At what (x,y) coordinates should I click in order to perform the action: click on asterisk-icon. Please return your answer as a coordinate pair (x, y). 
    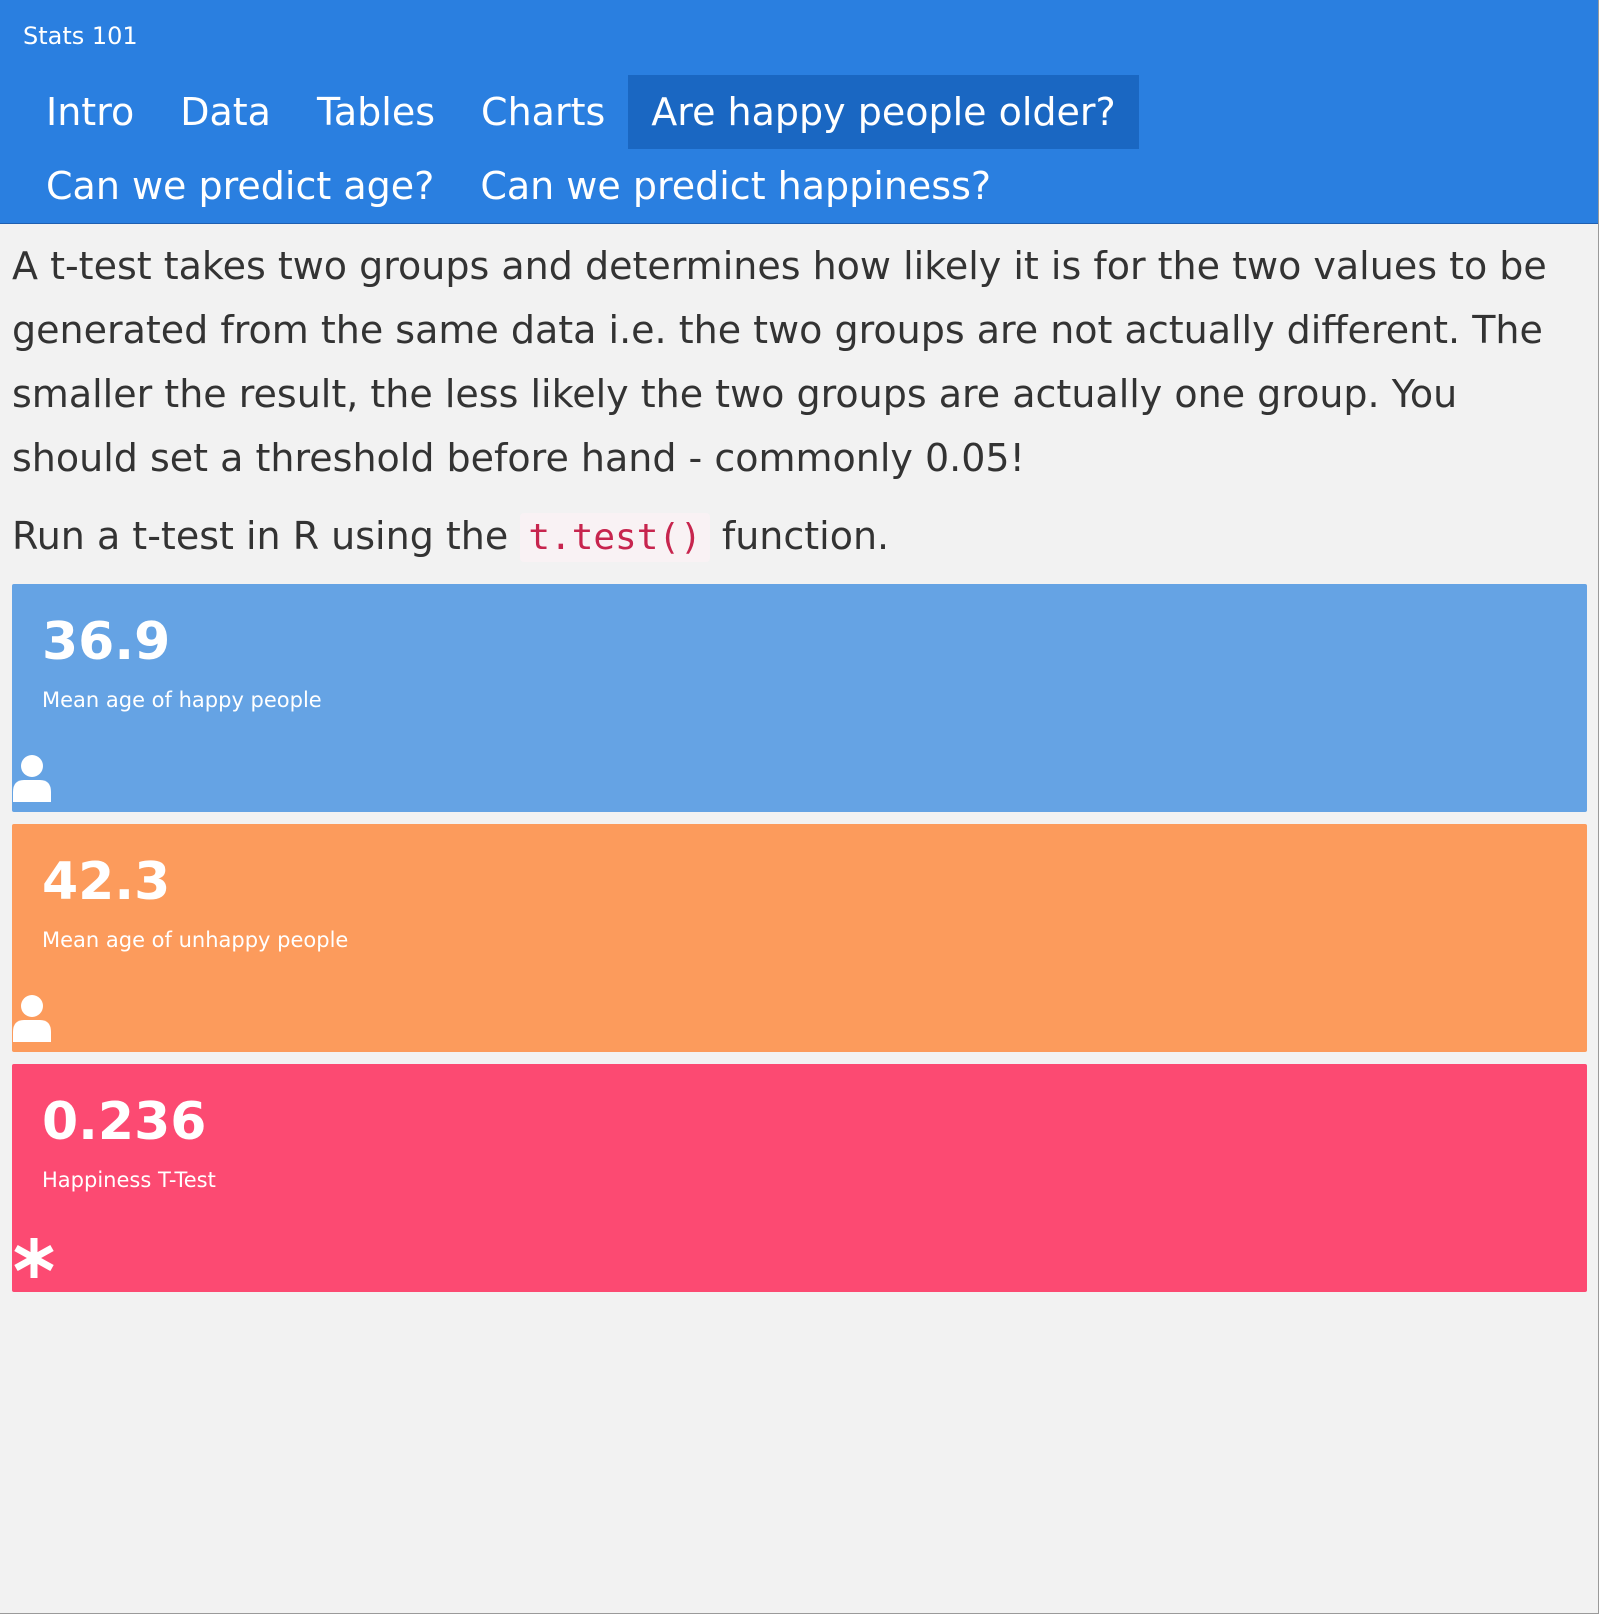
    Looking at the image, I should click on (34, 1258).